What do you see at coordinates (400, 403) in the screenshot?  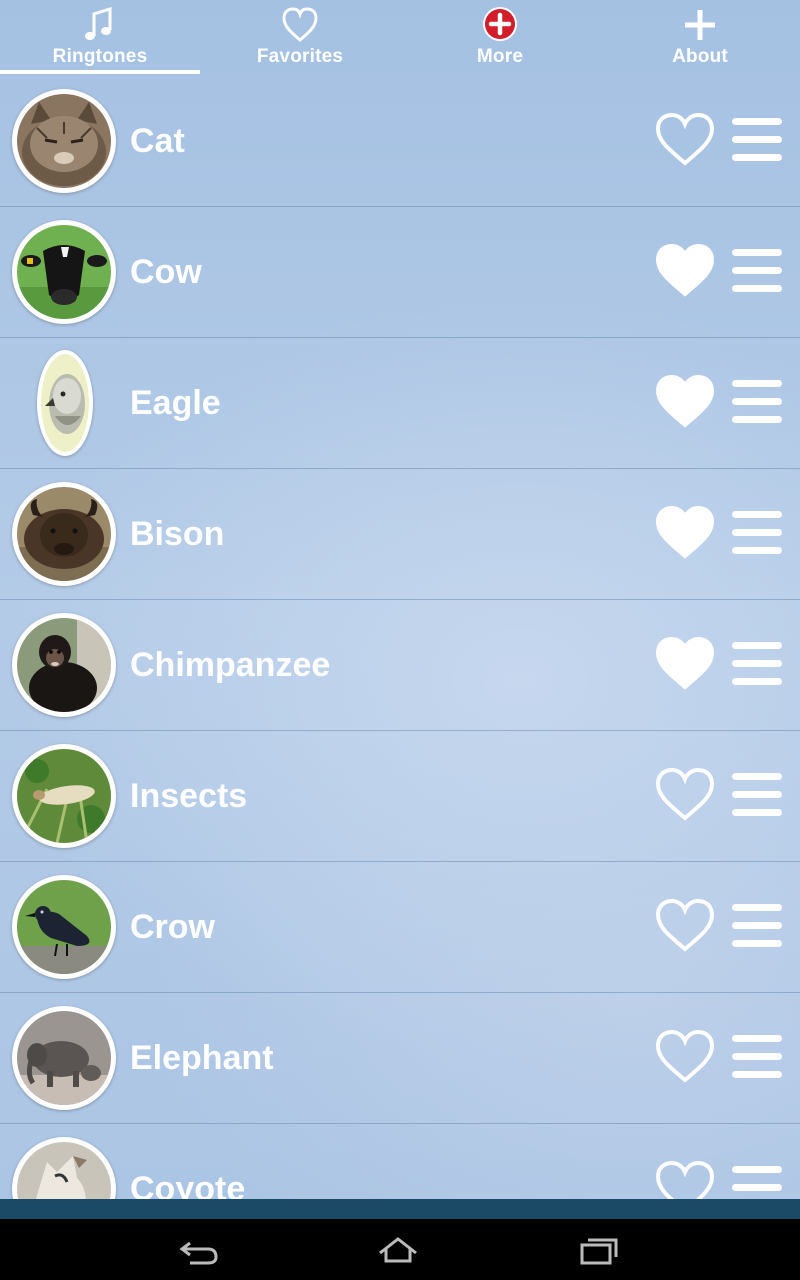 I see `list-item: Eagle` at bounding box center [400, 403].